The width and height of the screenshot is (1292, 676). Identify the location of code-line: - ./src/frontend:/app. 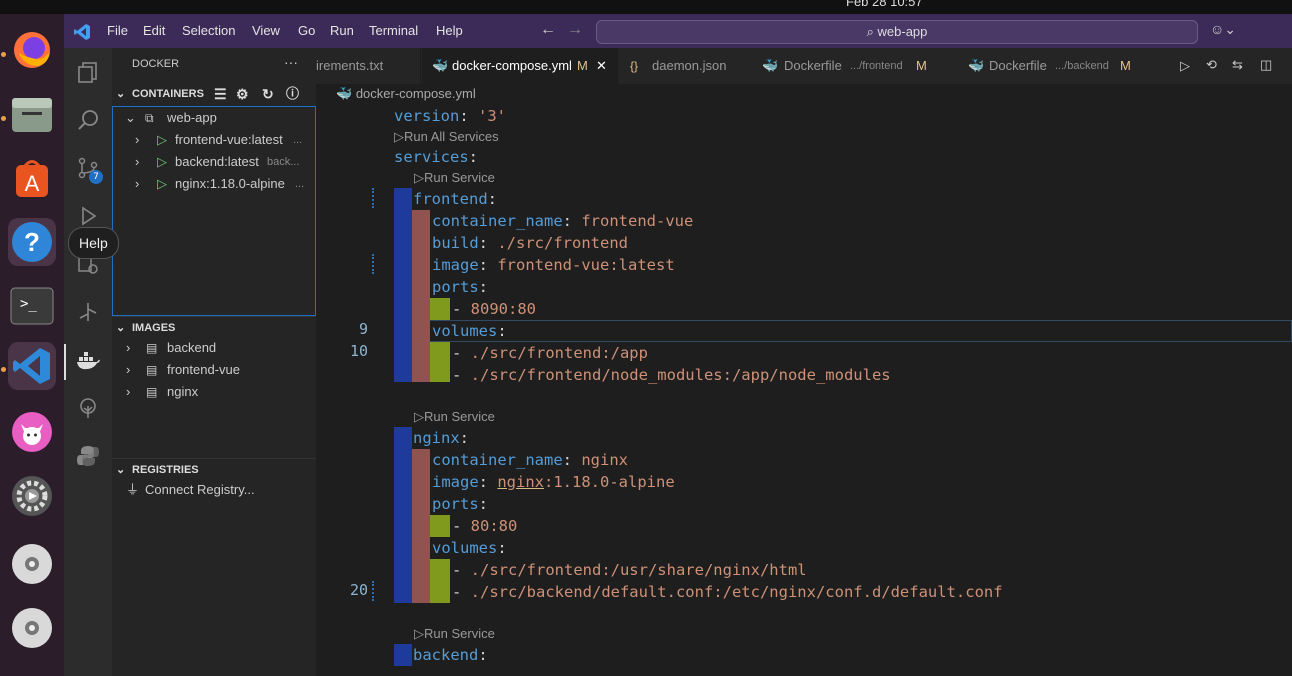
(550, 353).